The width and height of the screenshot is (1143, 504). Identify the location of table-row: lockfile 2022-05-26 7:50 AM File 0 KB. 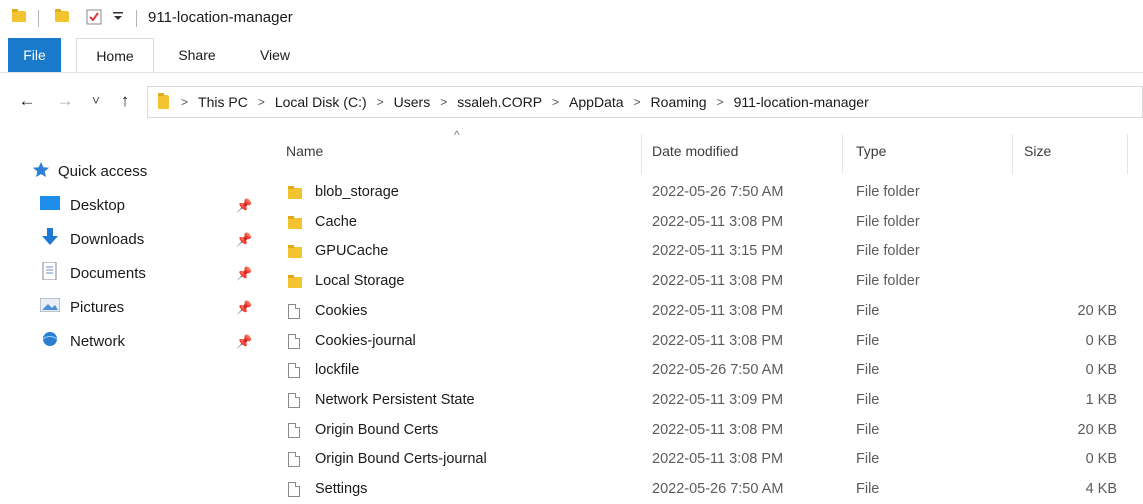
(706, 370).